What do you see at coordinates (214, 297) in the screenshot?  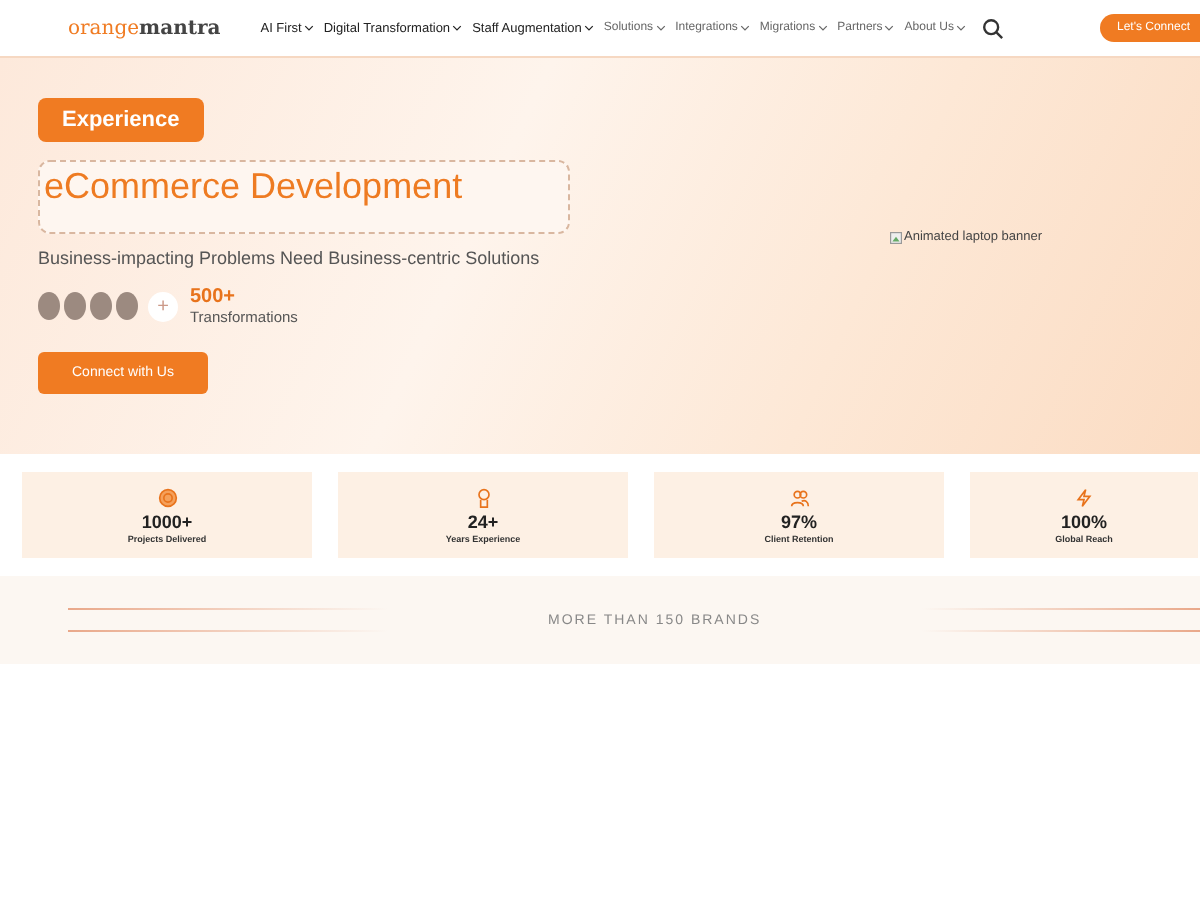 I see `transformations-count: 500+` at bounding box center [214, 297].